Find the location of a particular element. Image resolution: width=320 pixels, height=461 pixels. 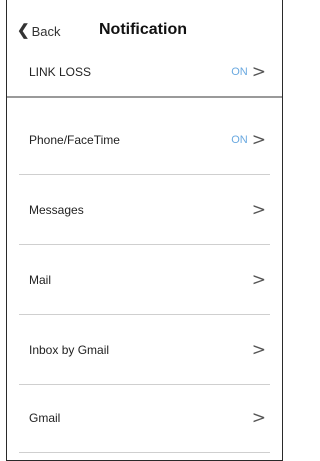

row-label: Inbox by Gmail is located at coordinates (69, 350).